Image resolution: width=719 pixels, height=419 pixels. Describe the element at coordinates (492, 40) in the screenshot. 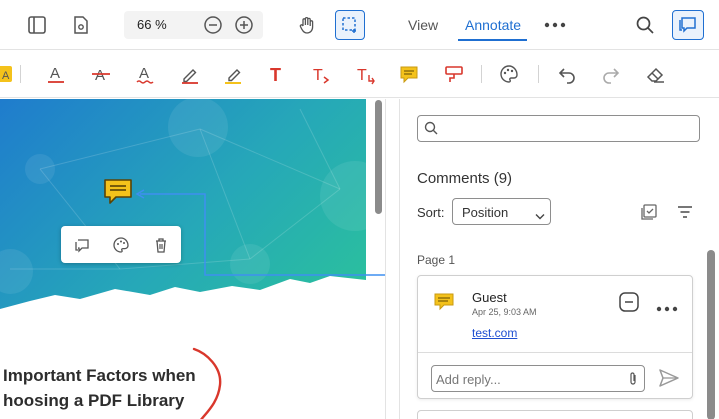

I see `active-tab-indicator` at that location.